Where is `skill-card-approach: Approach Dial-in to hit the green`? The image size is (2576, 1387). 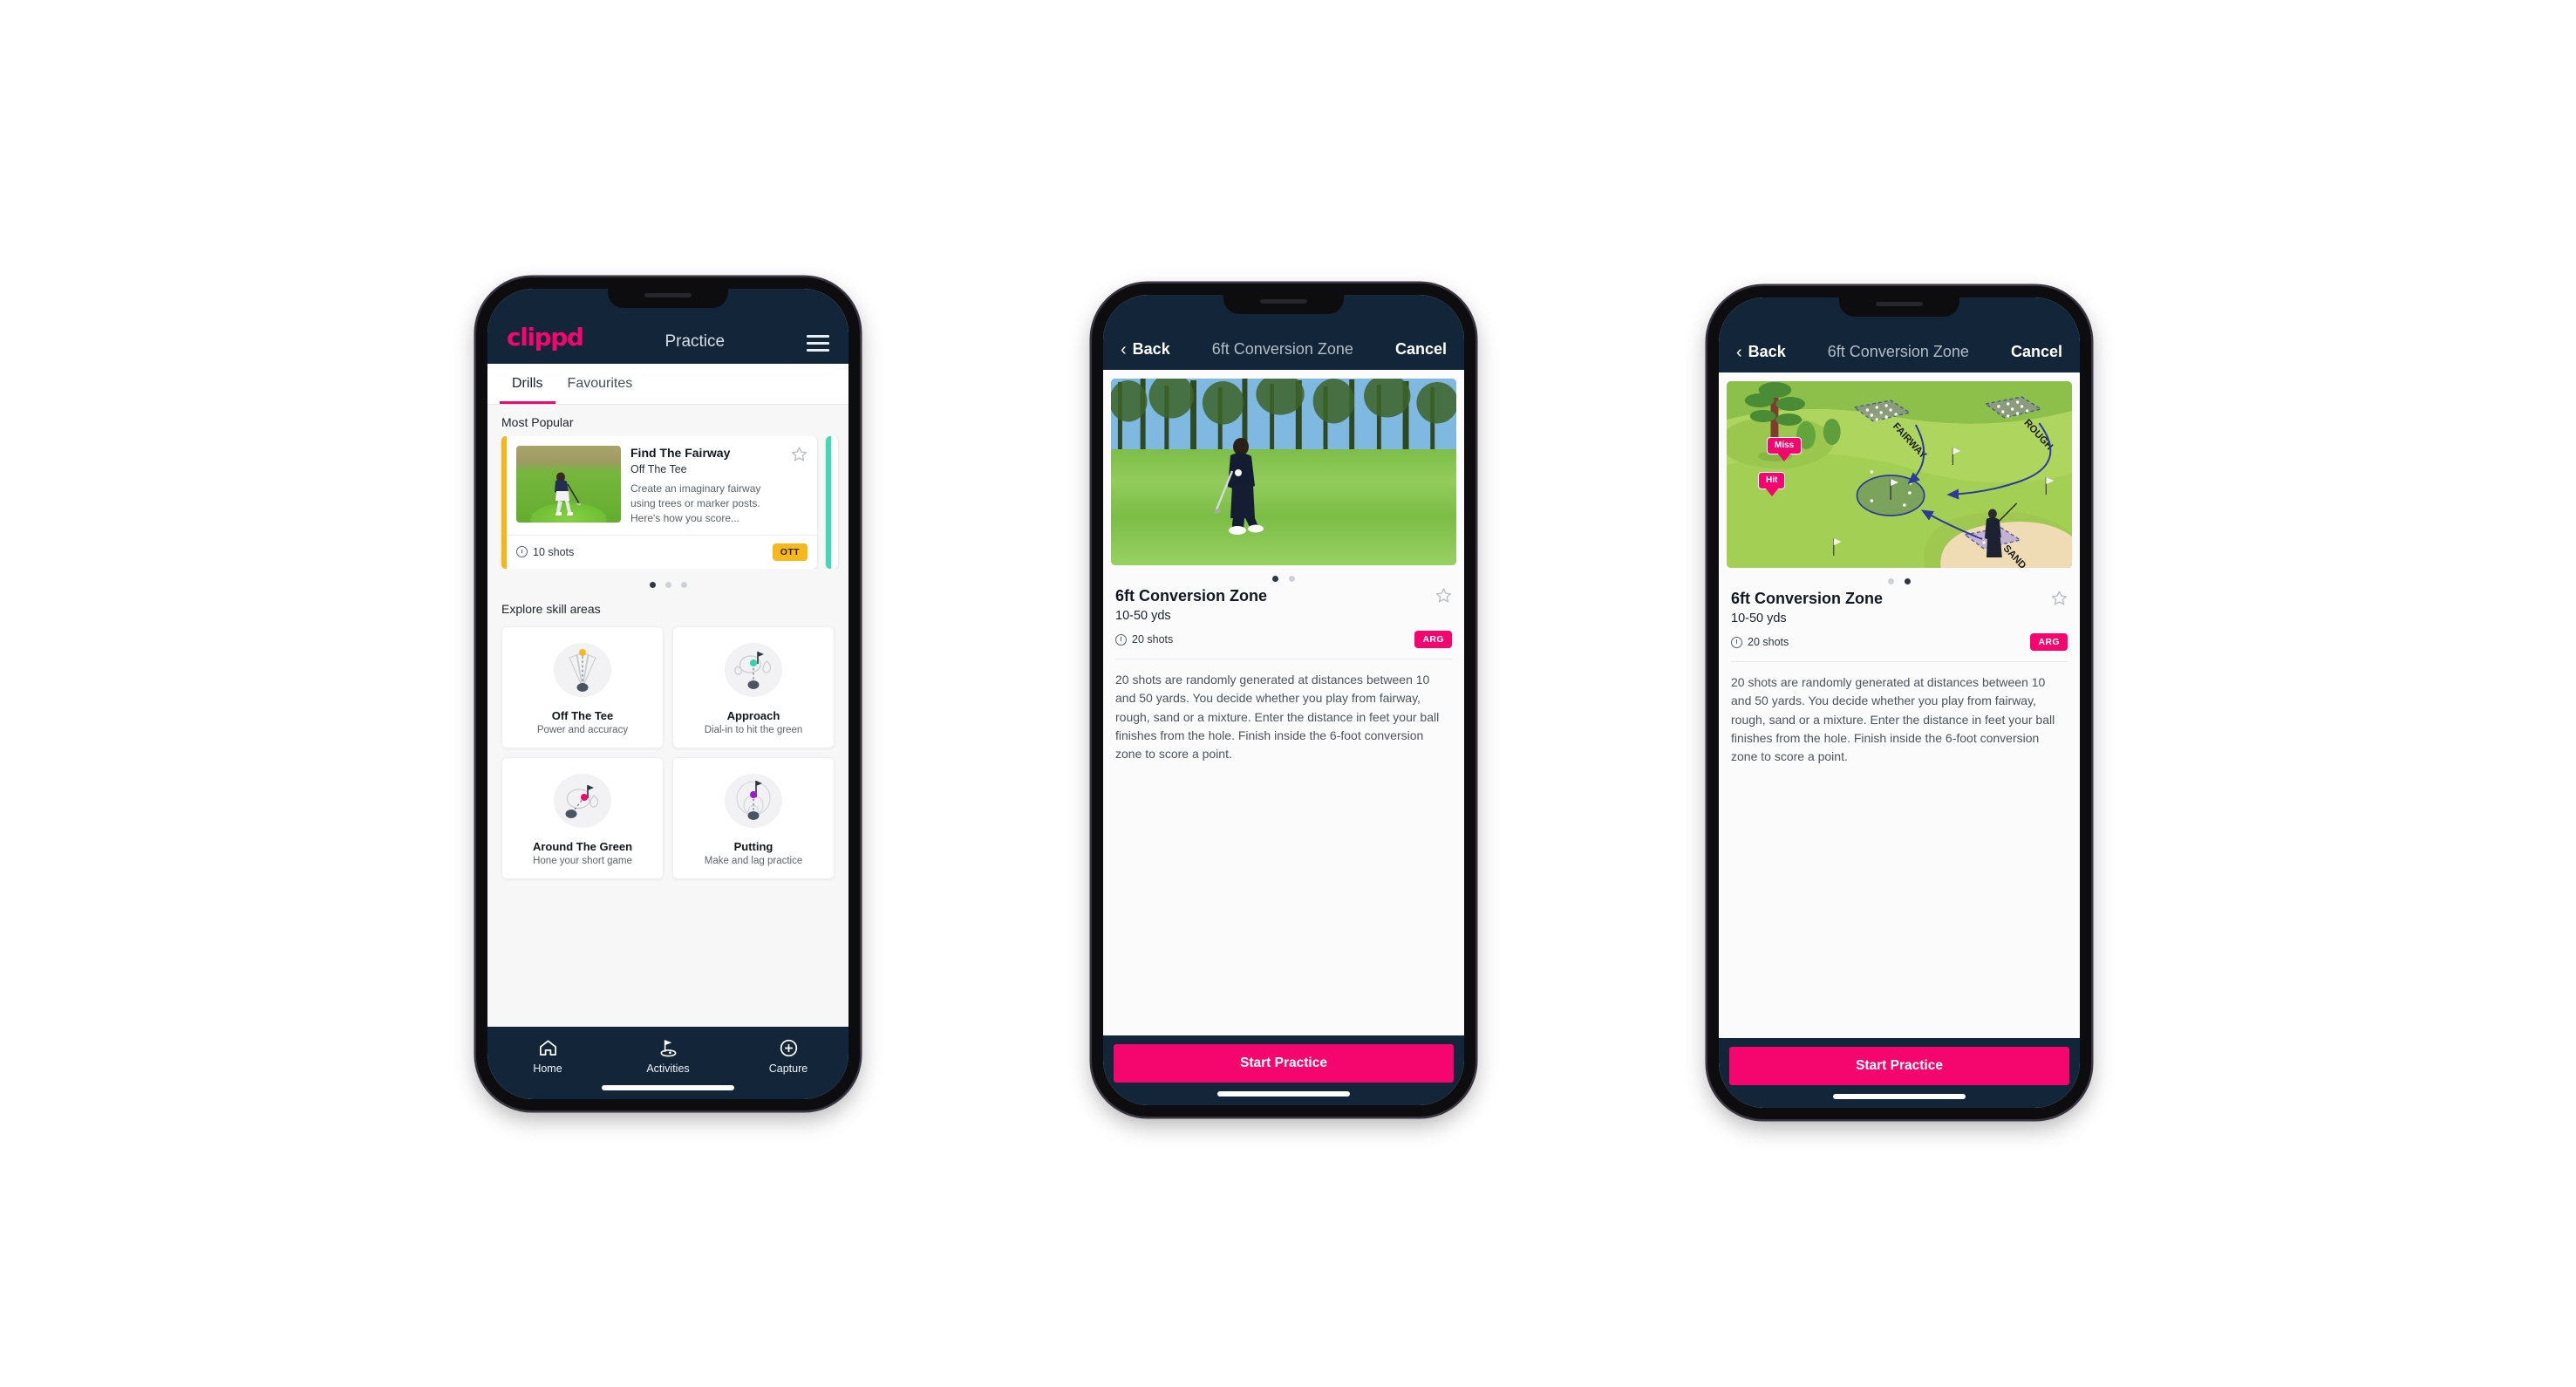 skill-card-approach: Approach Dial-in to hit the green is located at coordinates (753, 686).